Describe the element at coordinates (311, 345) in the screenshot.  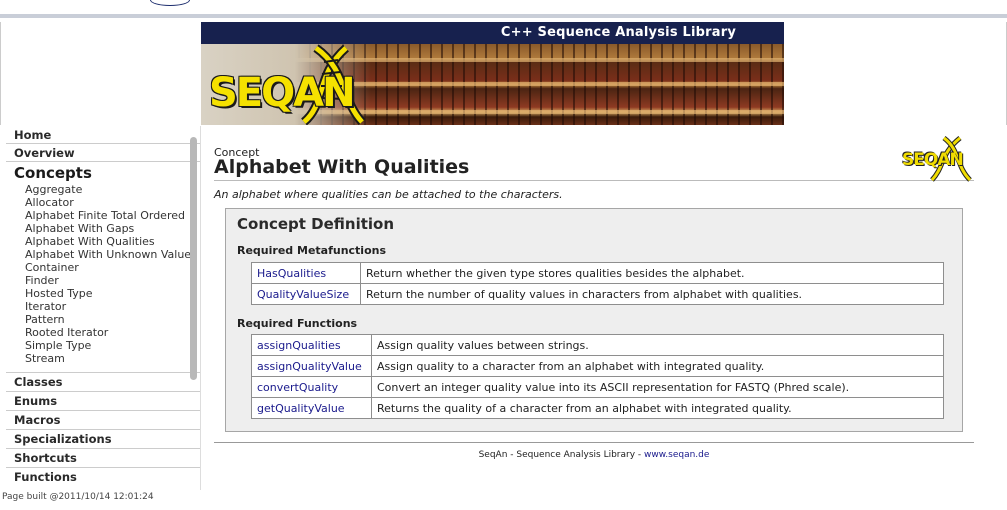
I see `function-link-assignqualities: assignQualities` at that location.